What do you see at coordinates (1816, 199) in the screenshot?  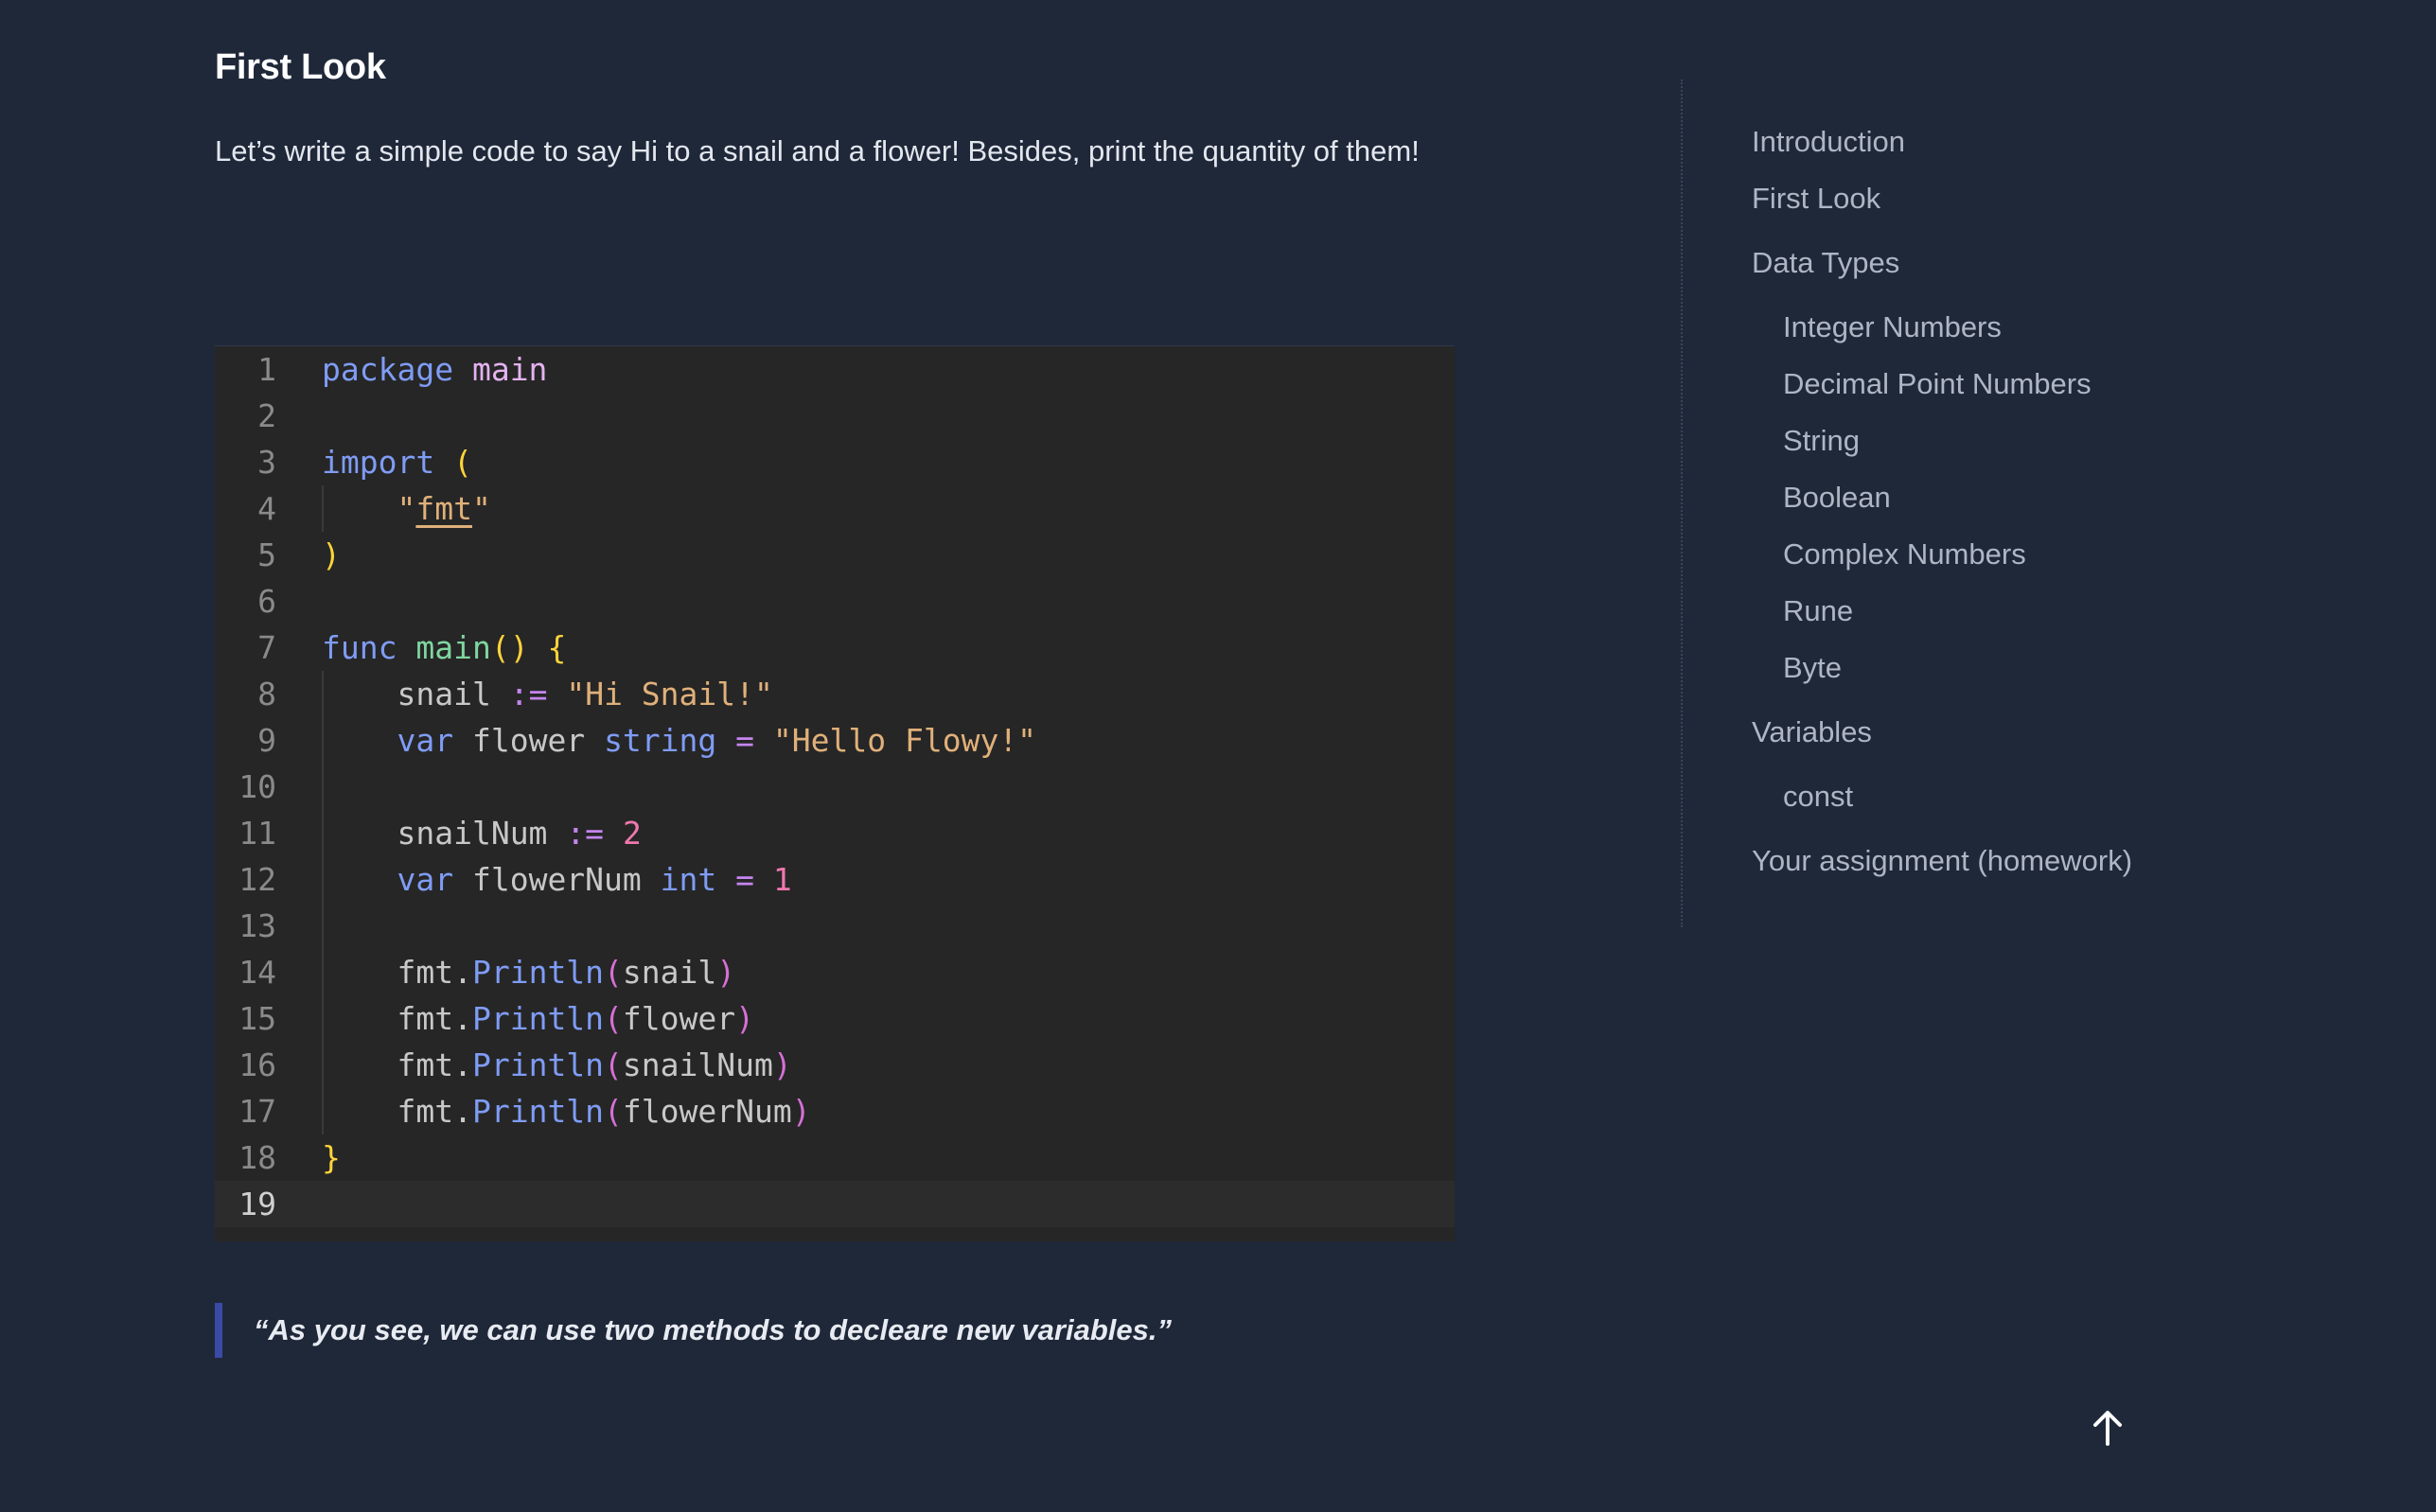 I see `toc-item-first-look: First Look` at bounding box center [1816, 199].